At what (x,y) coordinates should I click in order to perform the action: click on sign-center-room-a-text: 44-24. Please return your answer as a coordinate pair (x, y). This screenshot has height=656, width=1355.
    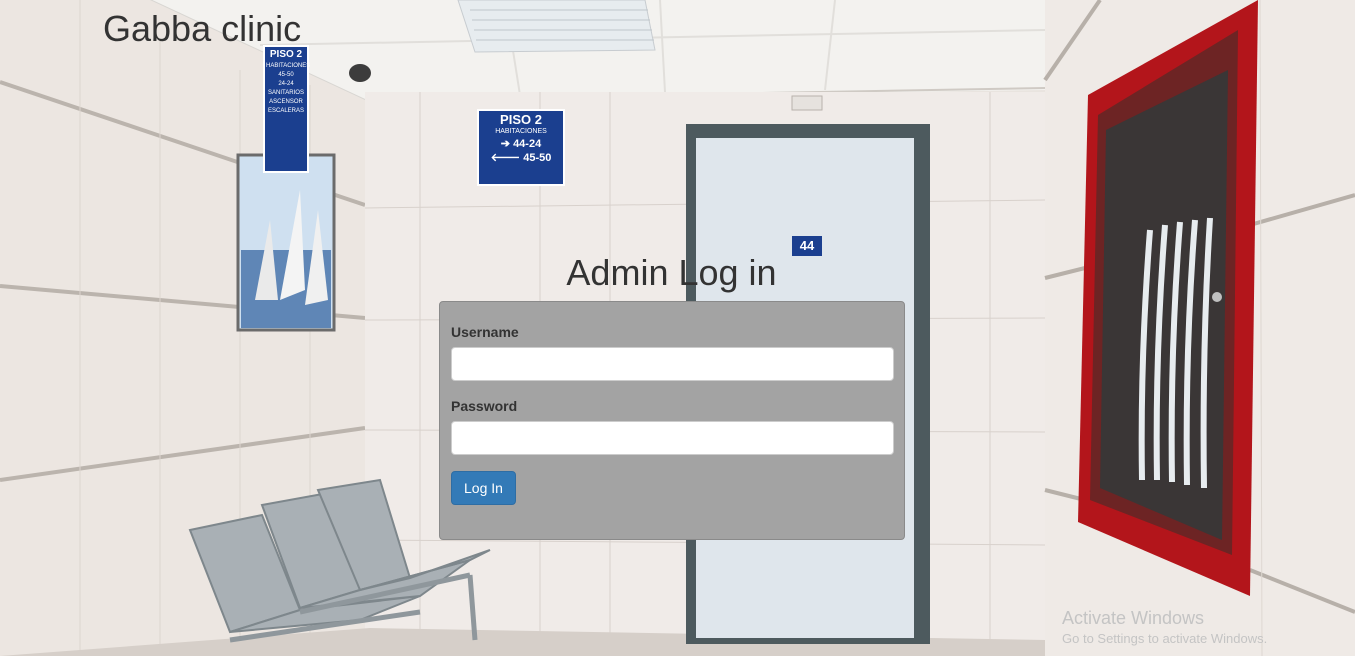
    Looking at the image, I should click on (527, 144).